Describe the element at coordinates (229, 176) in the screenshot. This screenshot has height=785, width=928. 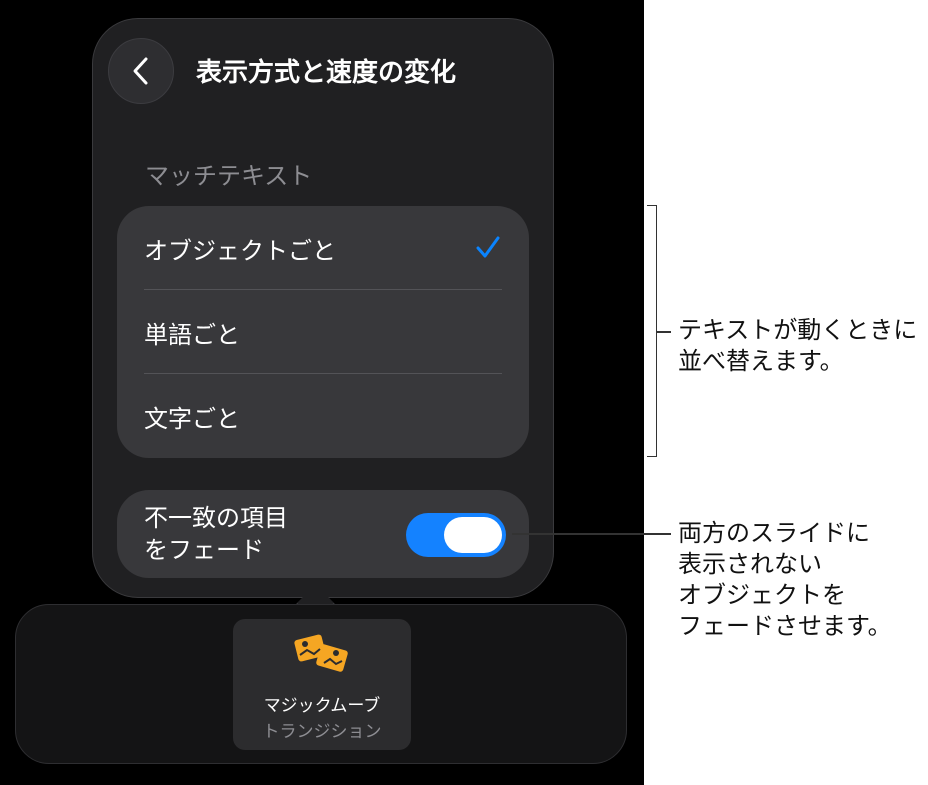
I see `section-header-match-text: マッチテキスト` at that location.